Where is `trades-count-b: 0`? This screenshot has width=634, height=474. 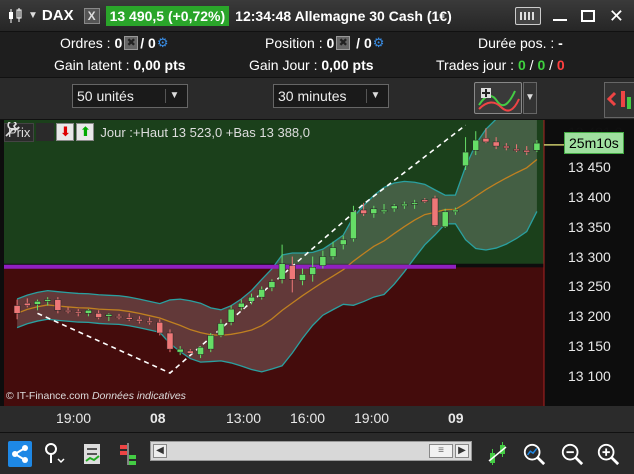
trades-count-b: 0 is located at coordinates (541, 65).